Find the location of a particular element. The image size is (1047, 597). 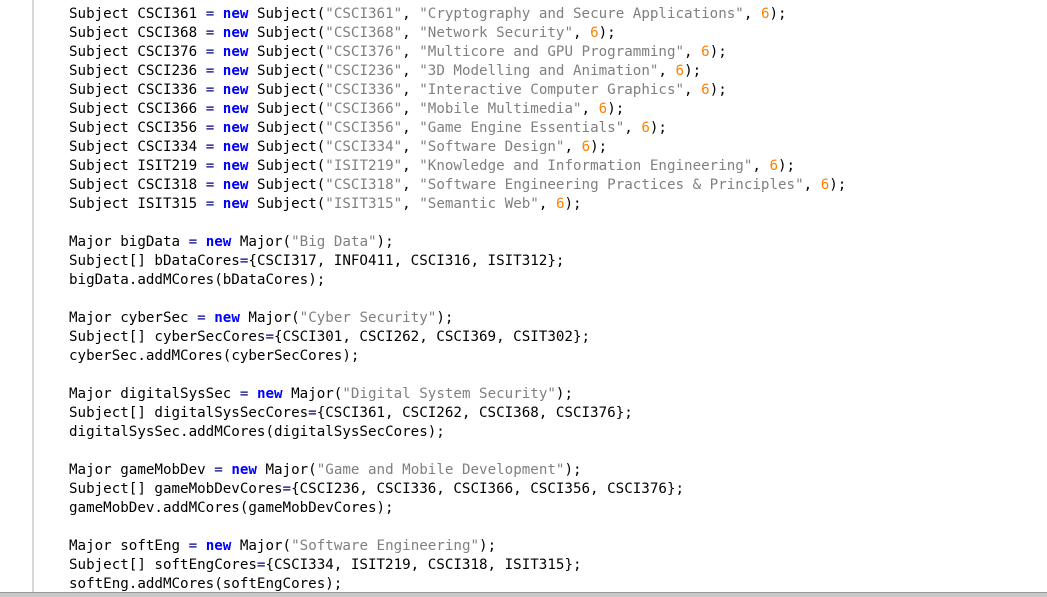

subject-code-string: "CSCI361" is located at coordinates (364, 14).